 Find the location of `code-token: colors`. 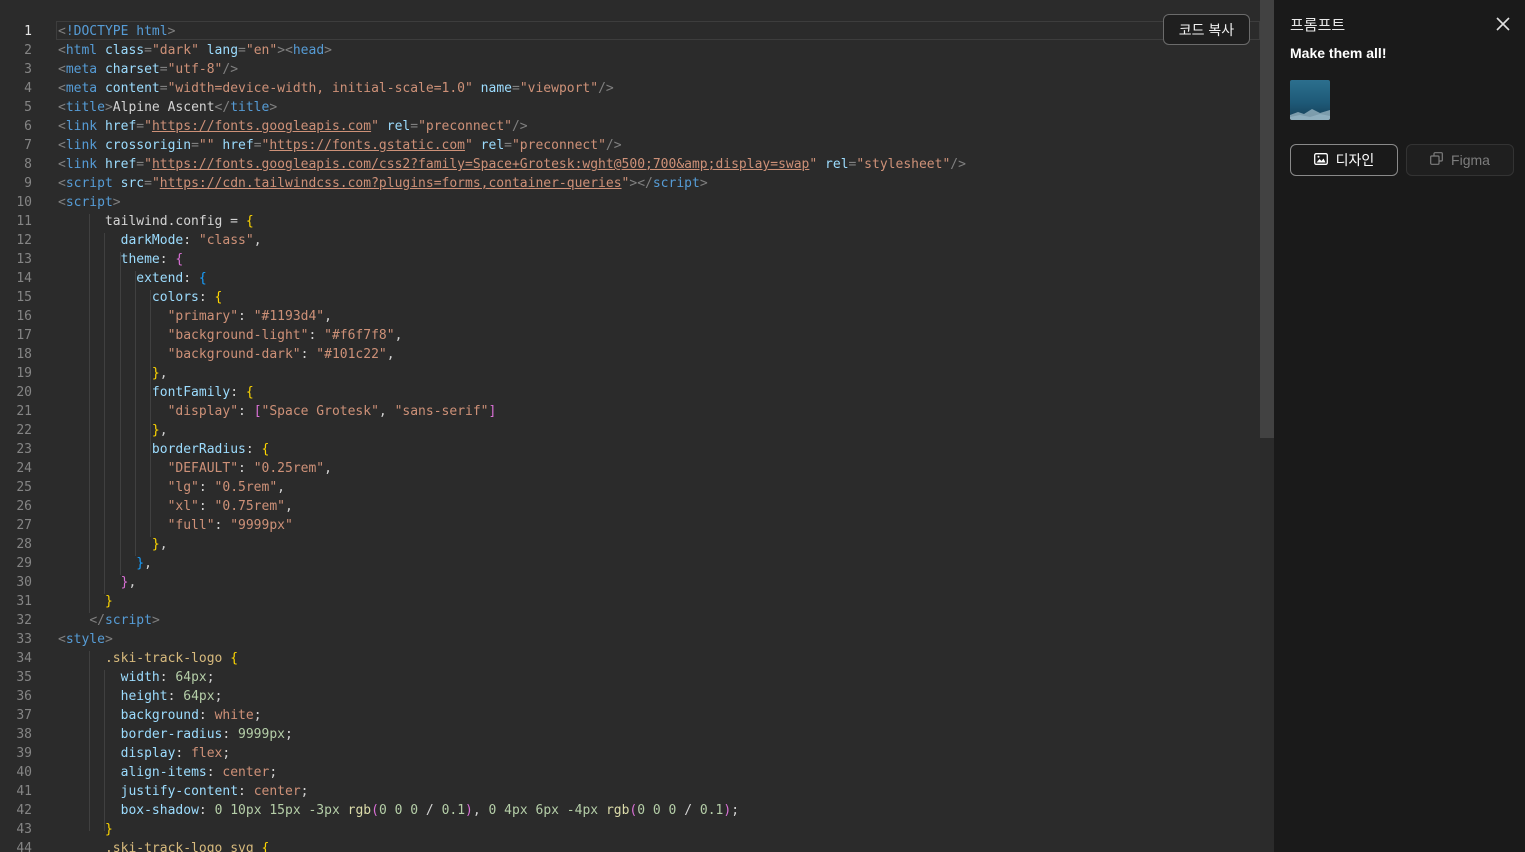

code-token: colors is located at coordinates (175, 297).